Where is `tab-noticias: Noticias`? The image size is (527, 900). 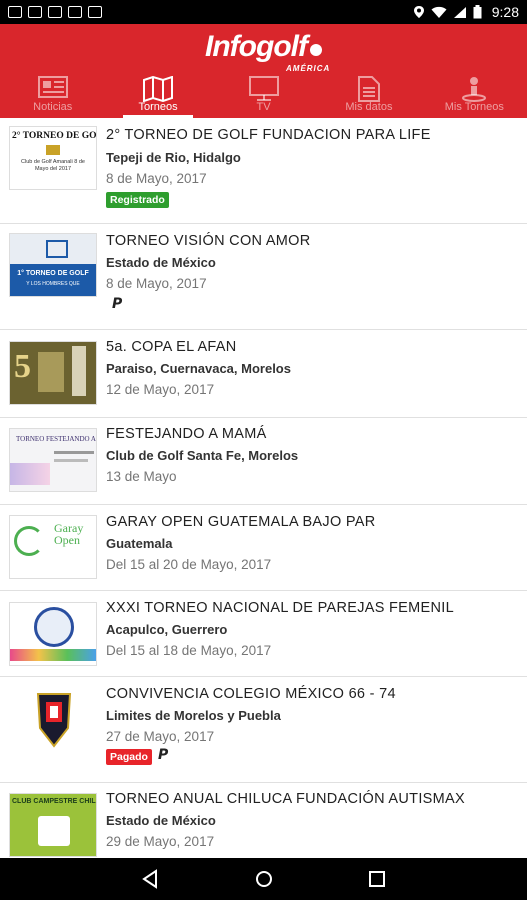 tab-noticias: Noticias is located at coordinates (52, 96).